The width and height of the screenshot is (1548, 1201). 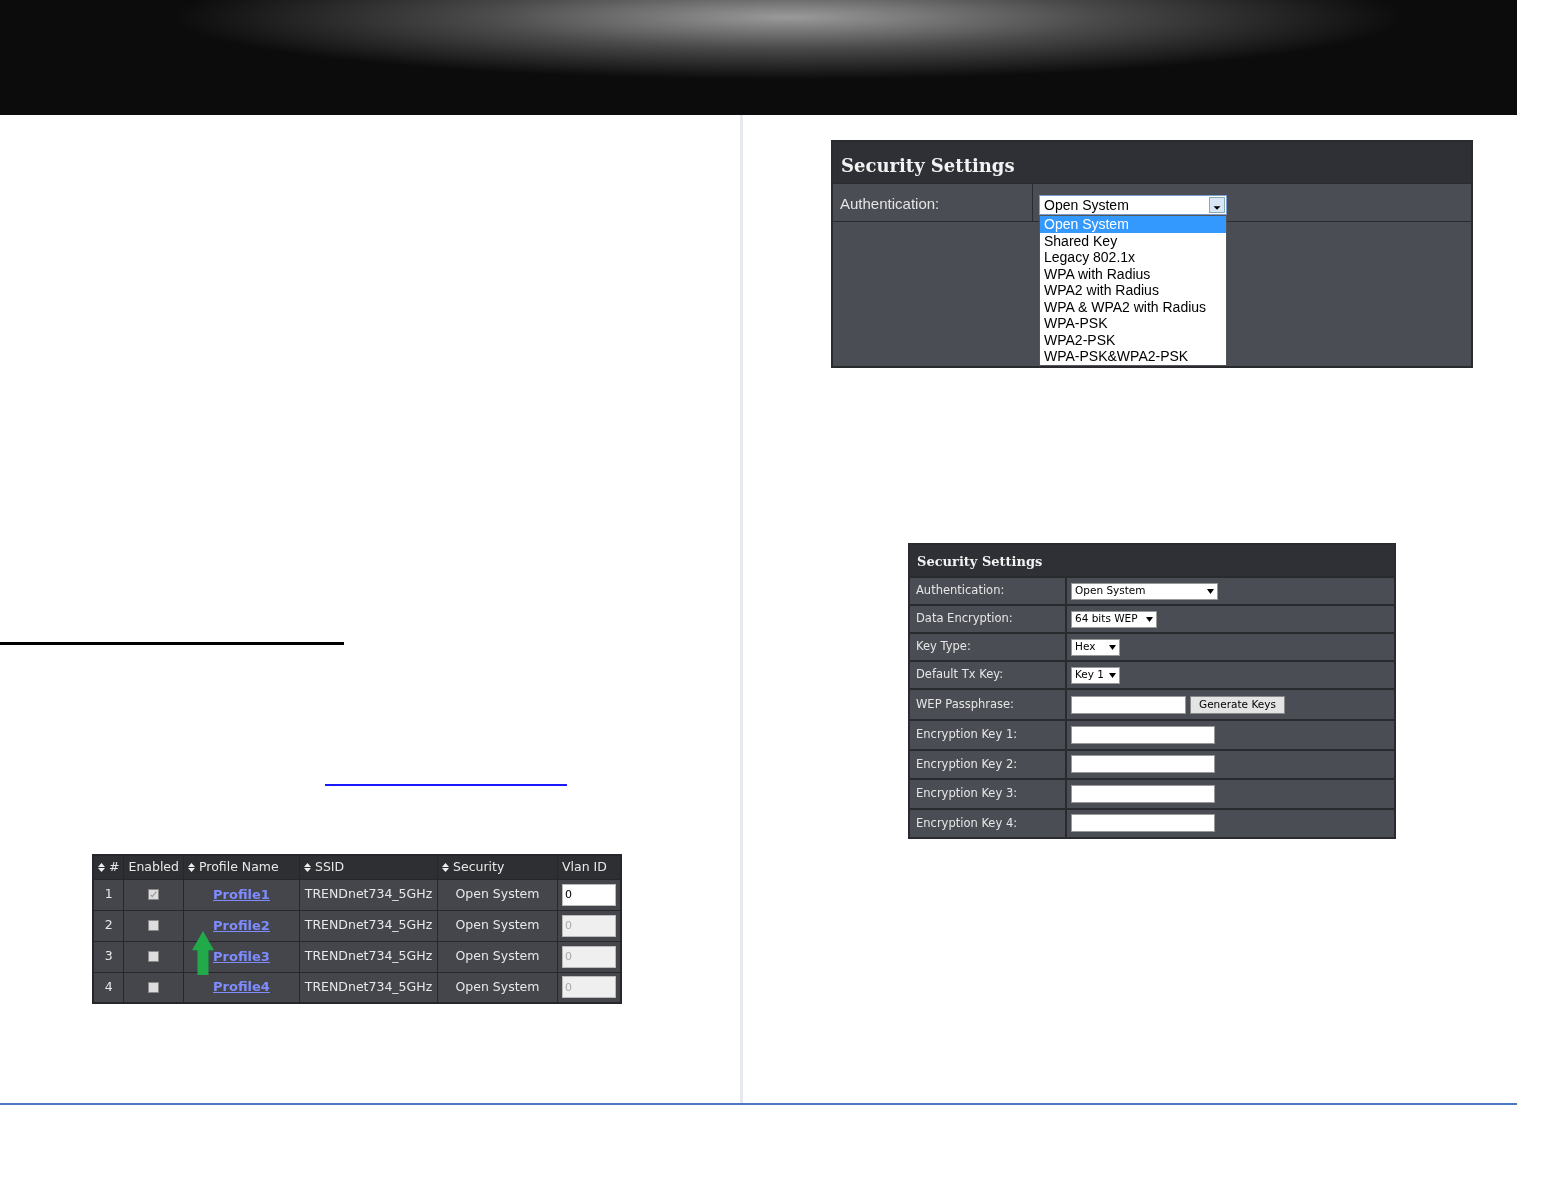 What do you see at coordinates (108, 894) in the screenshot?
I see `table-cell: 1` at bounding box center [108, 894].